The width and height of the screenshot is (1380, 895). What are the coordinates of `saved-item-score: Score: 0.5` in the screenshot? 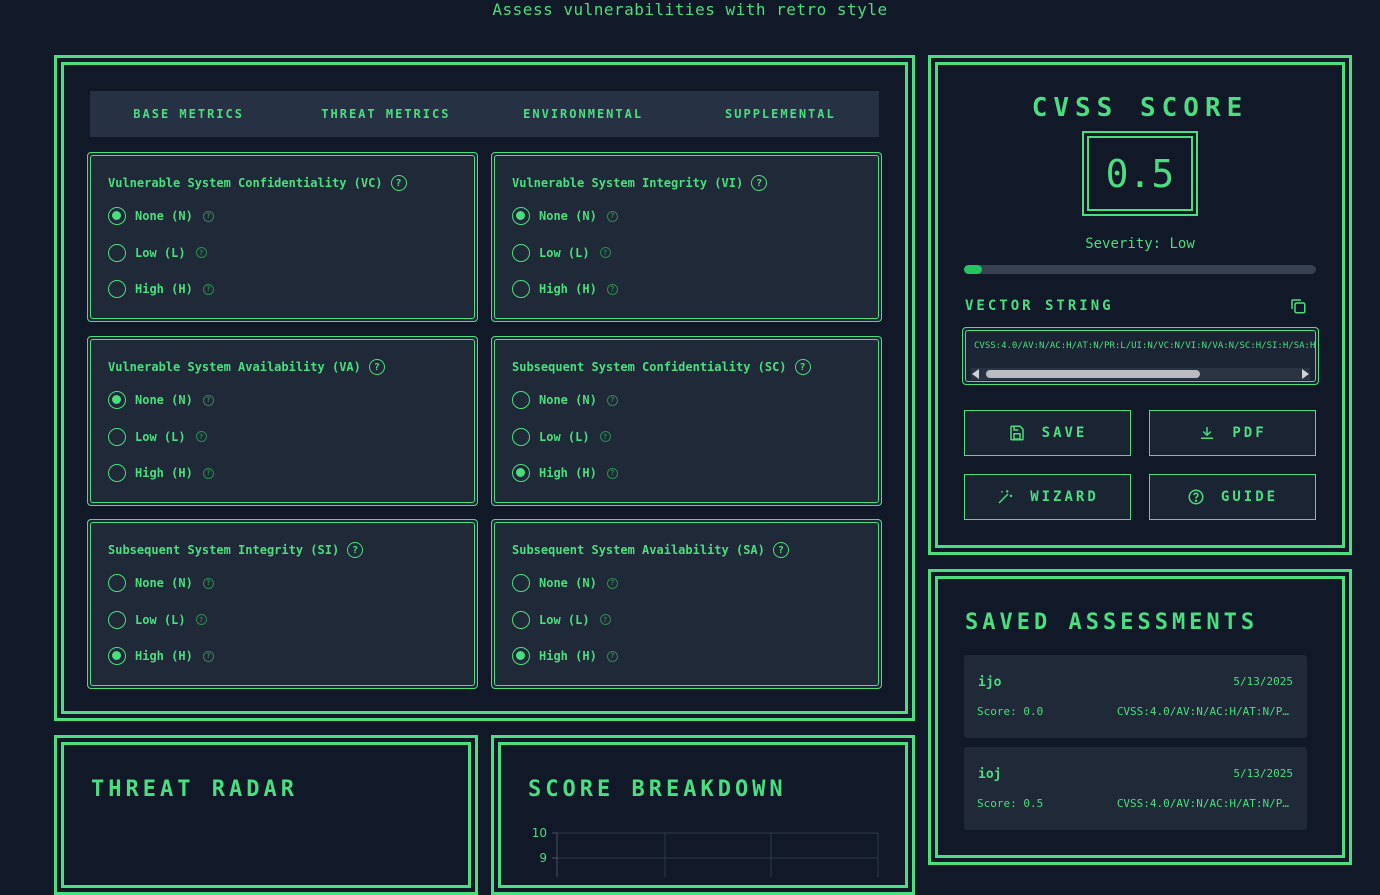 It's located at (1010, 803).